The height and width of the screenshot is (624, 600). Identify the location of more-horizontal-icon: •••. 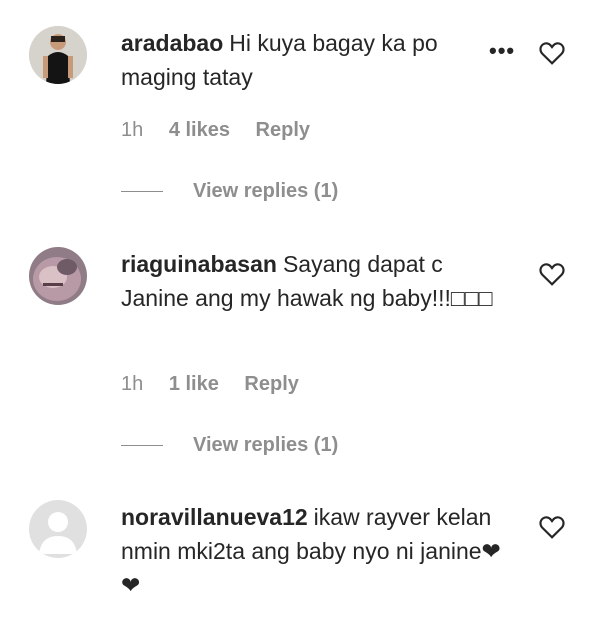
(502, 51).